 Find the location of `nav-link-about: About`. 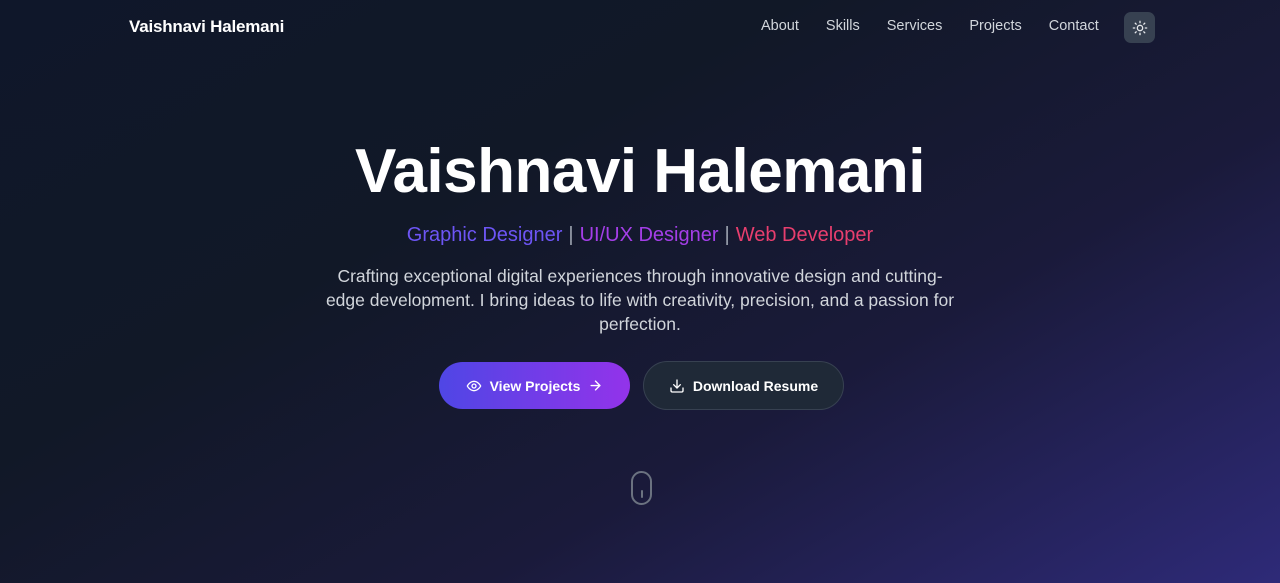

nav-link-about: About is located at coordinates (780, 26).